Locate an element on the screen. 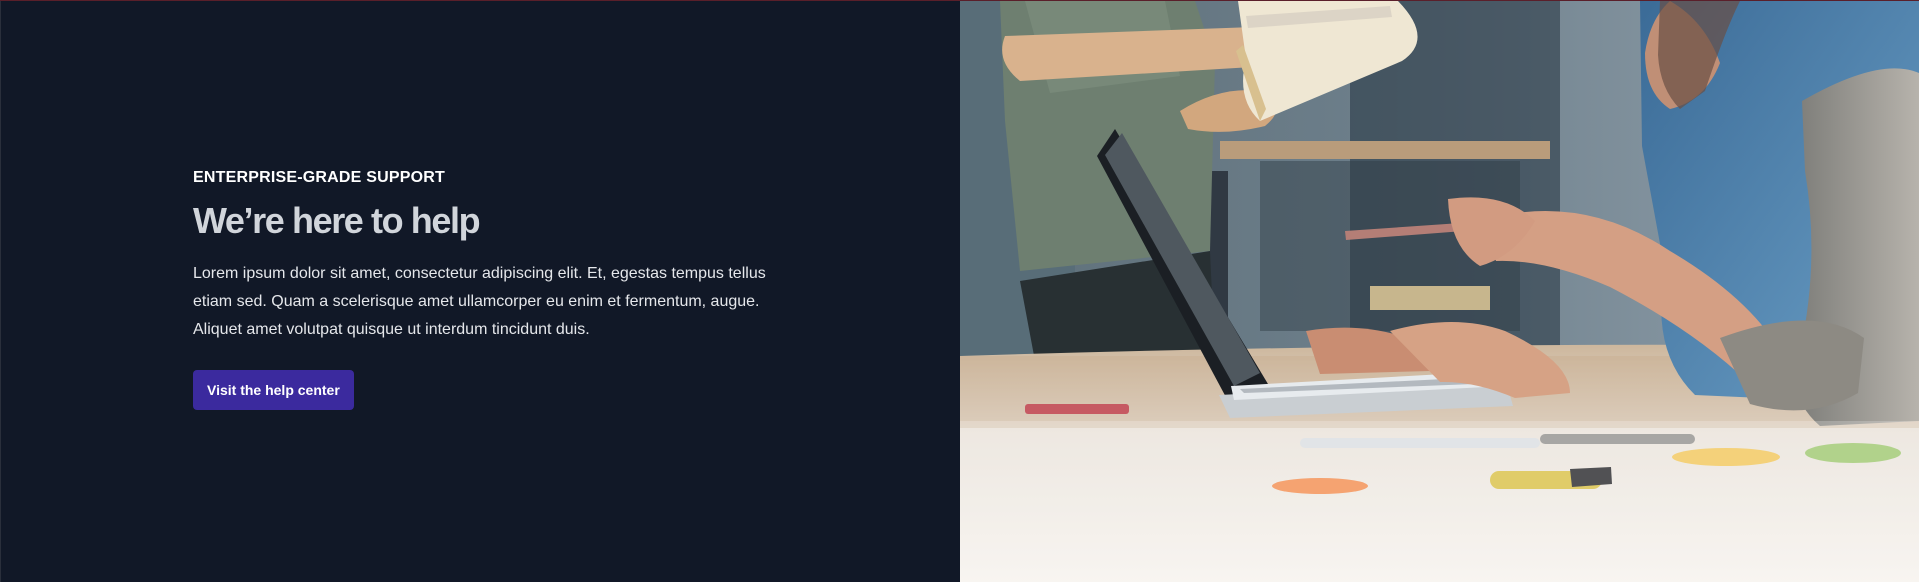 The image size is (1919, 582). eyebrow-label: ENTERPRISE-GRADE SUPPORT is located at coordinates (319, 177).